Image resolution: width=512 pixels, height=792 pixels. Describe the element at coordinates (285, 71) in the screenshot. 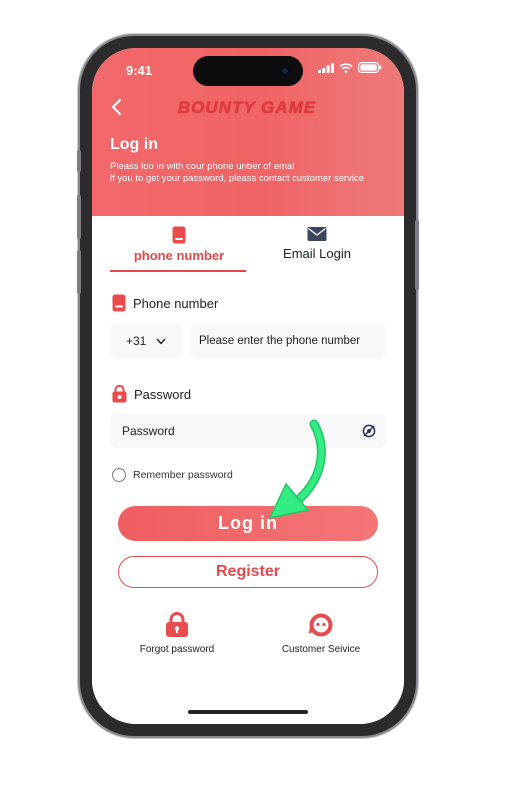

I see `front-camera-icon` at that location.